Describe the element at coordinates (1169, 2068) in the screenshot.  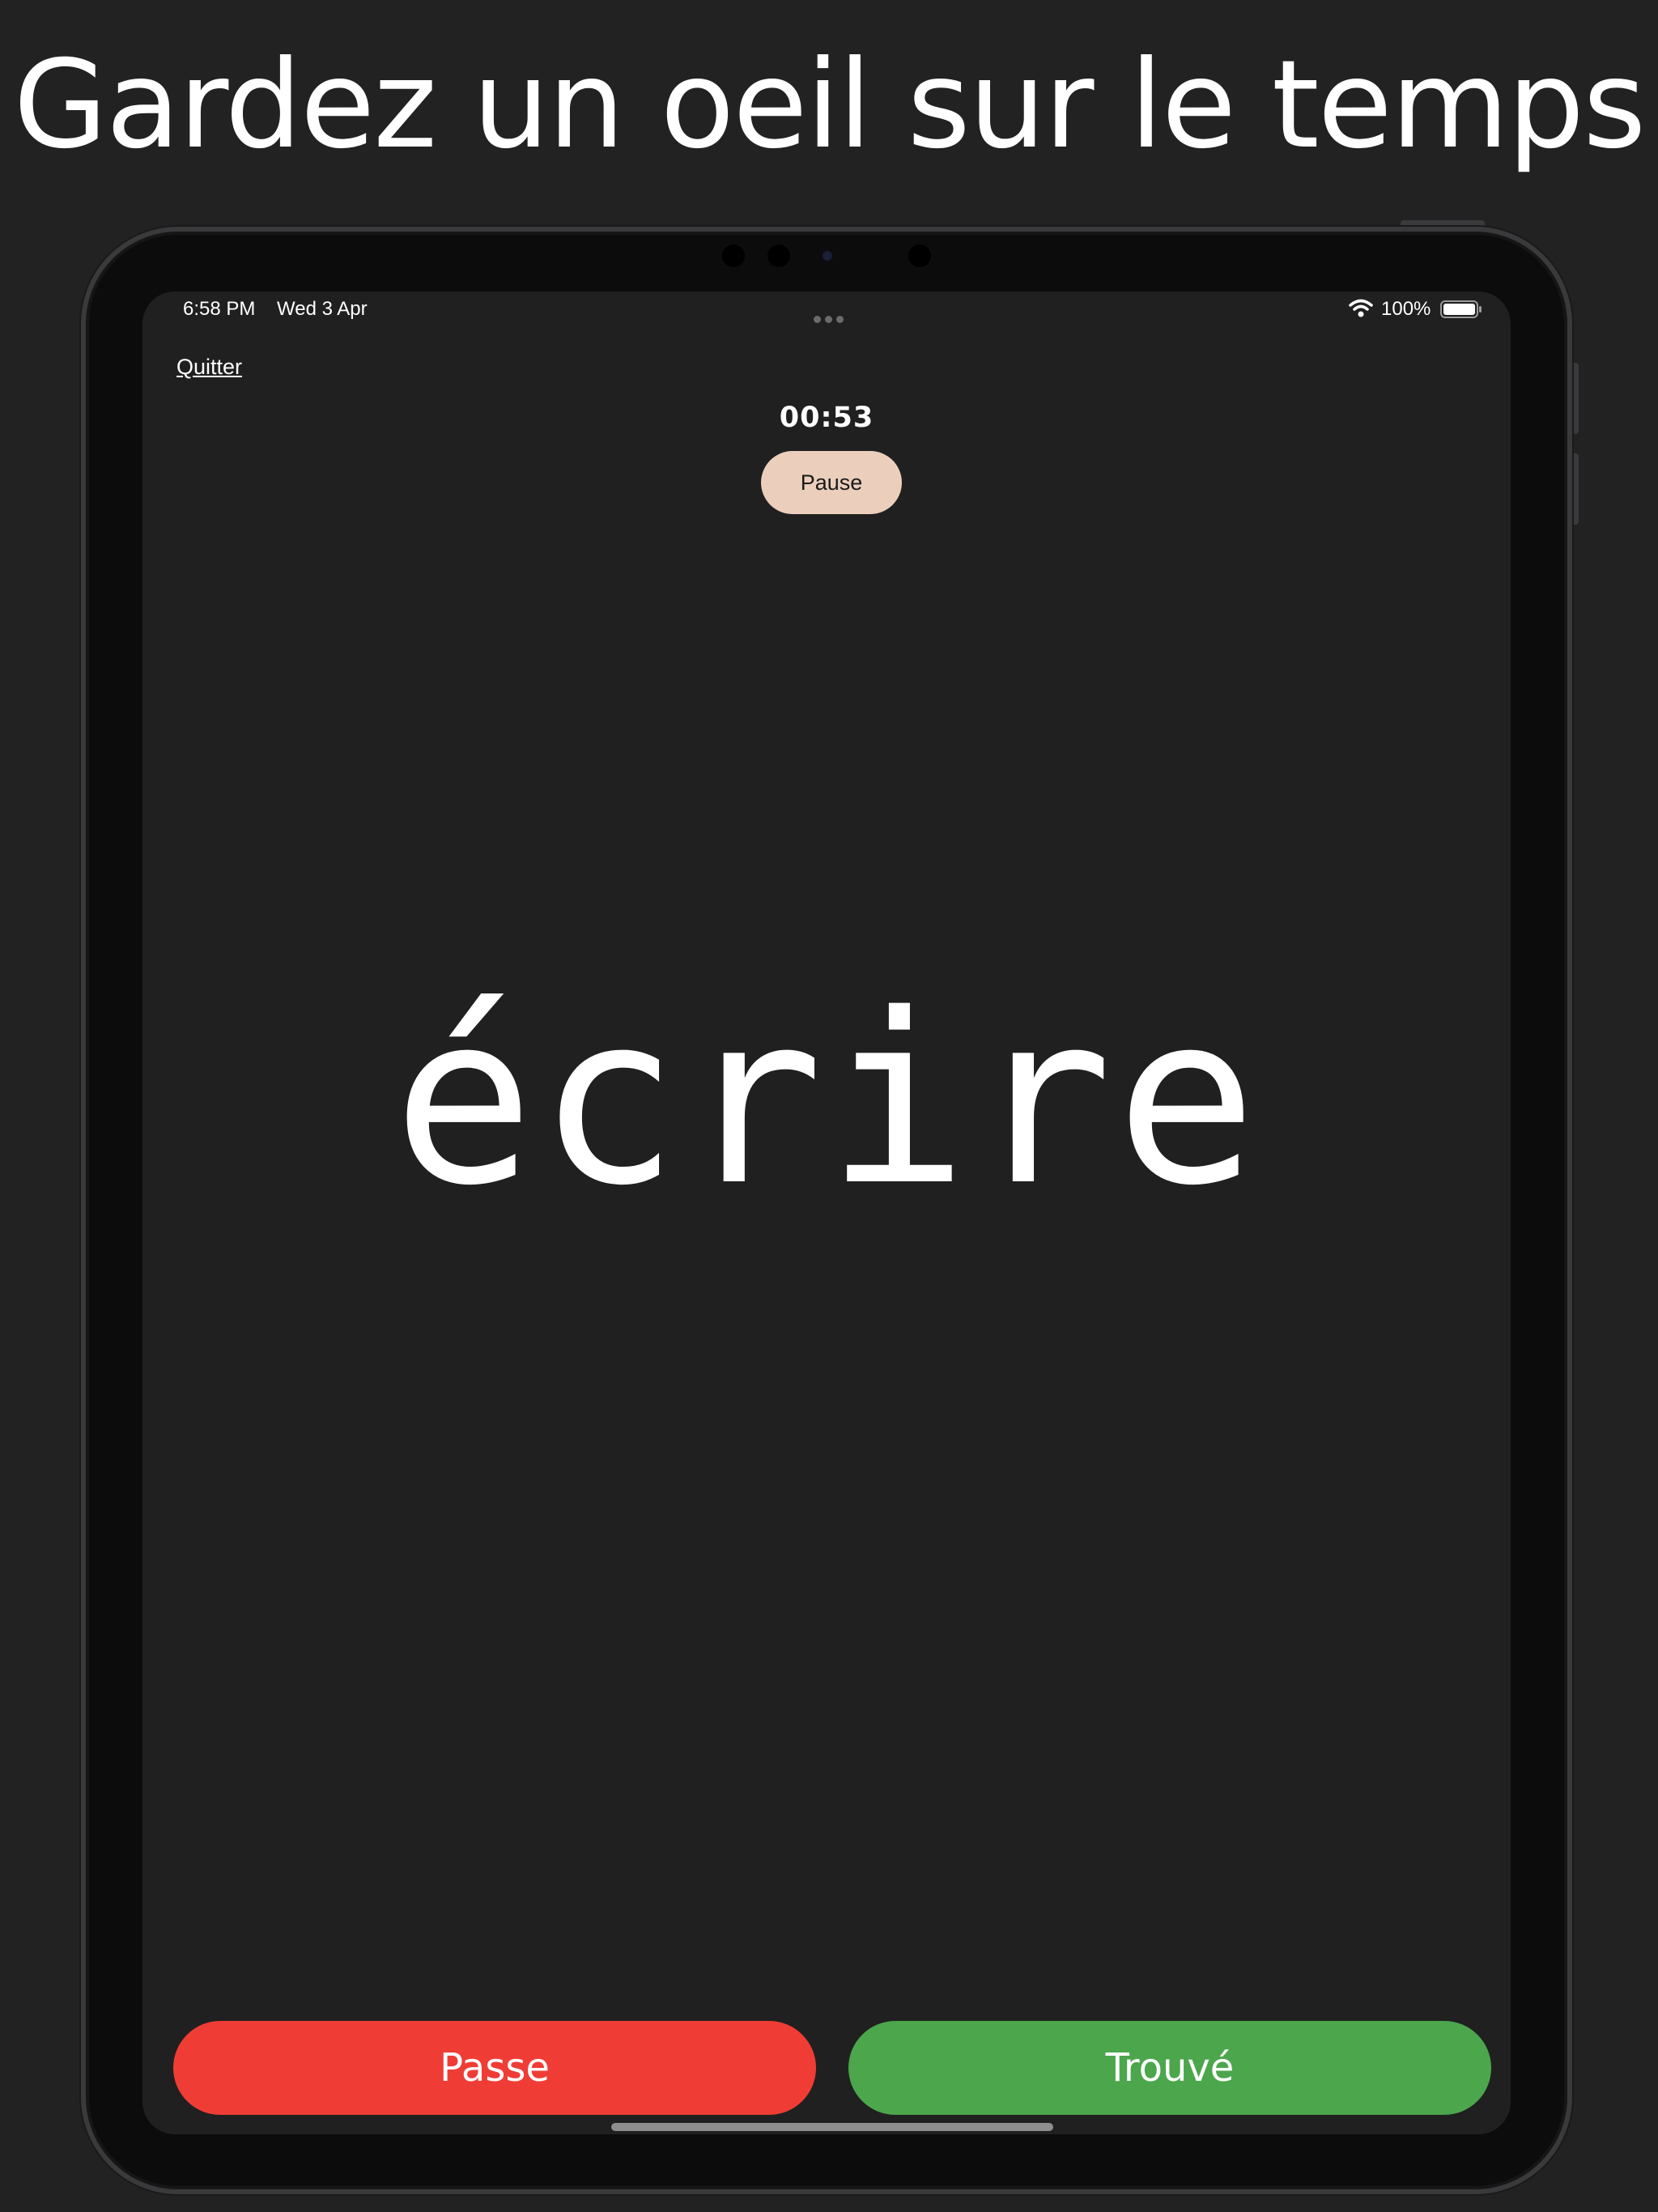
I see `found-button: Trouvé` at that location.